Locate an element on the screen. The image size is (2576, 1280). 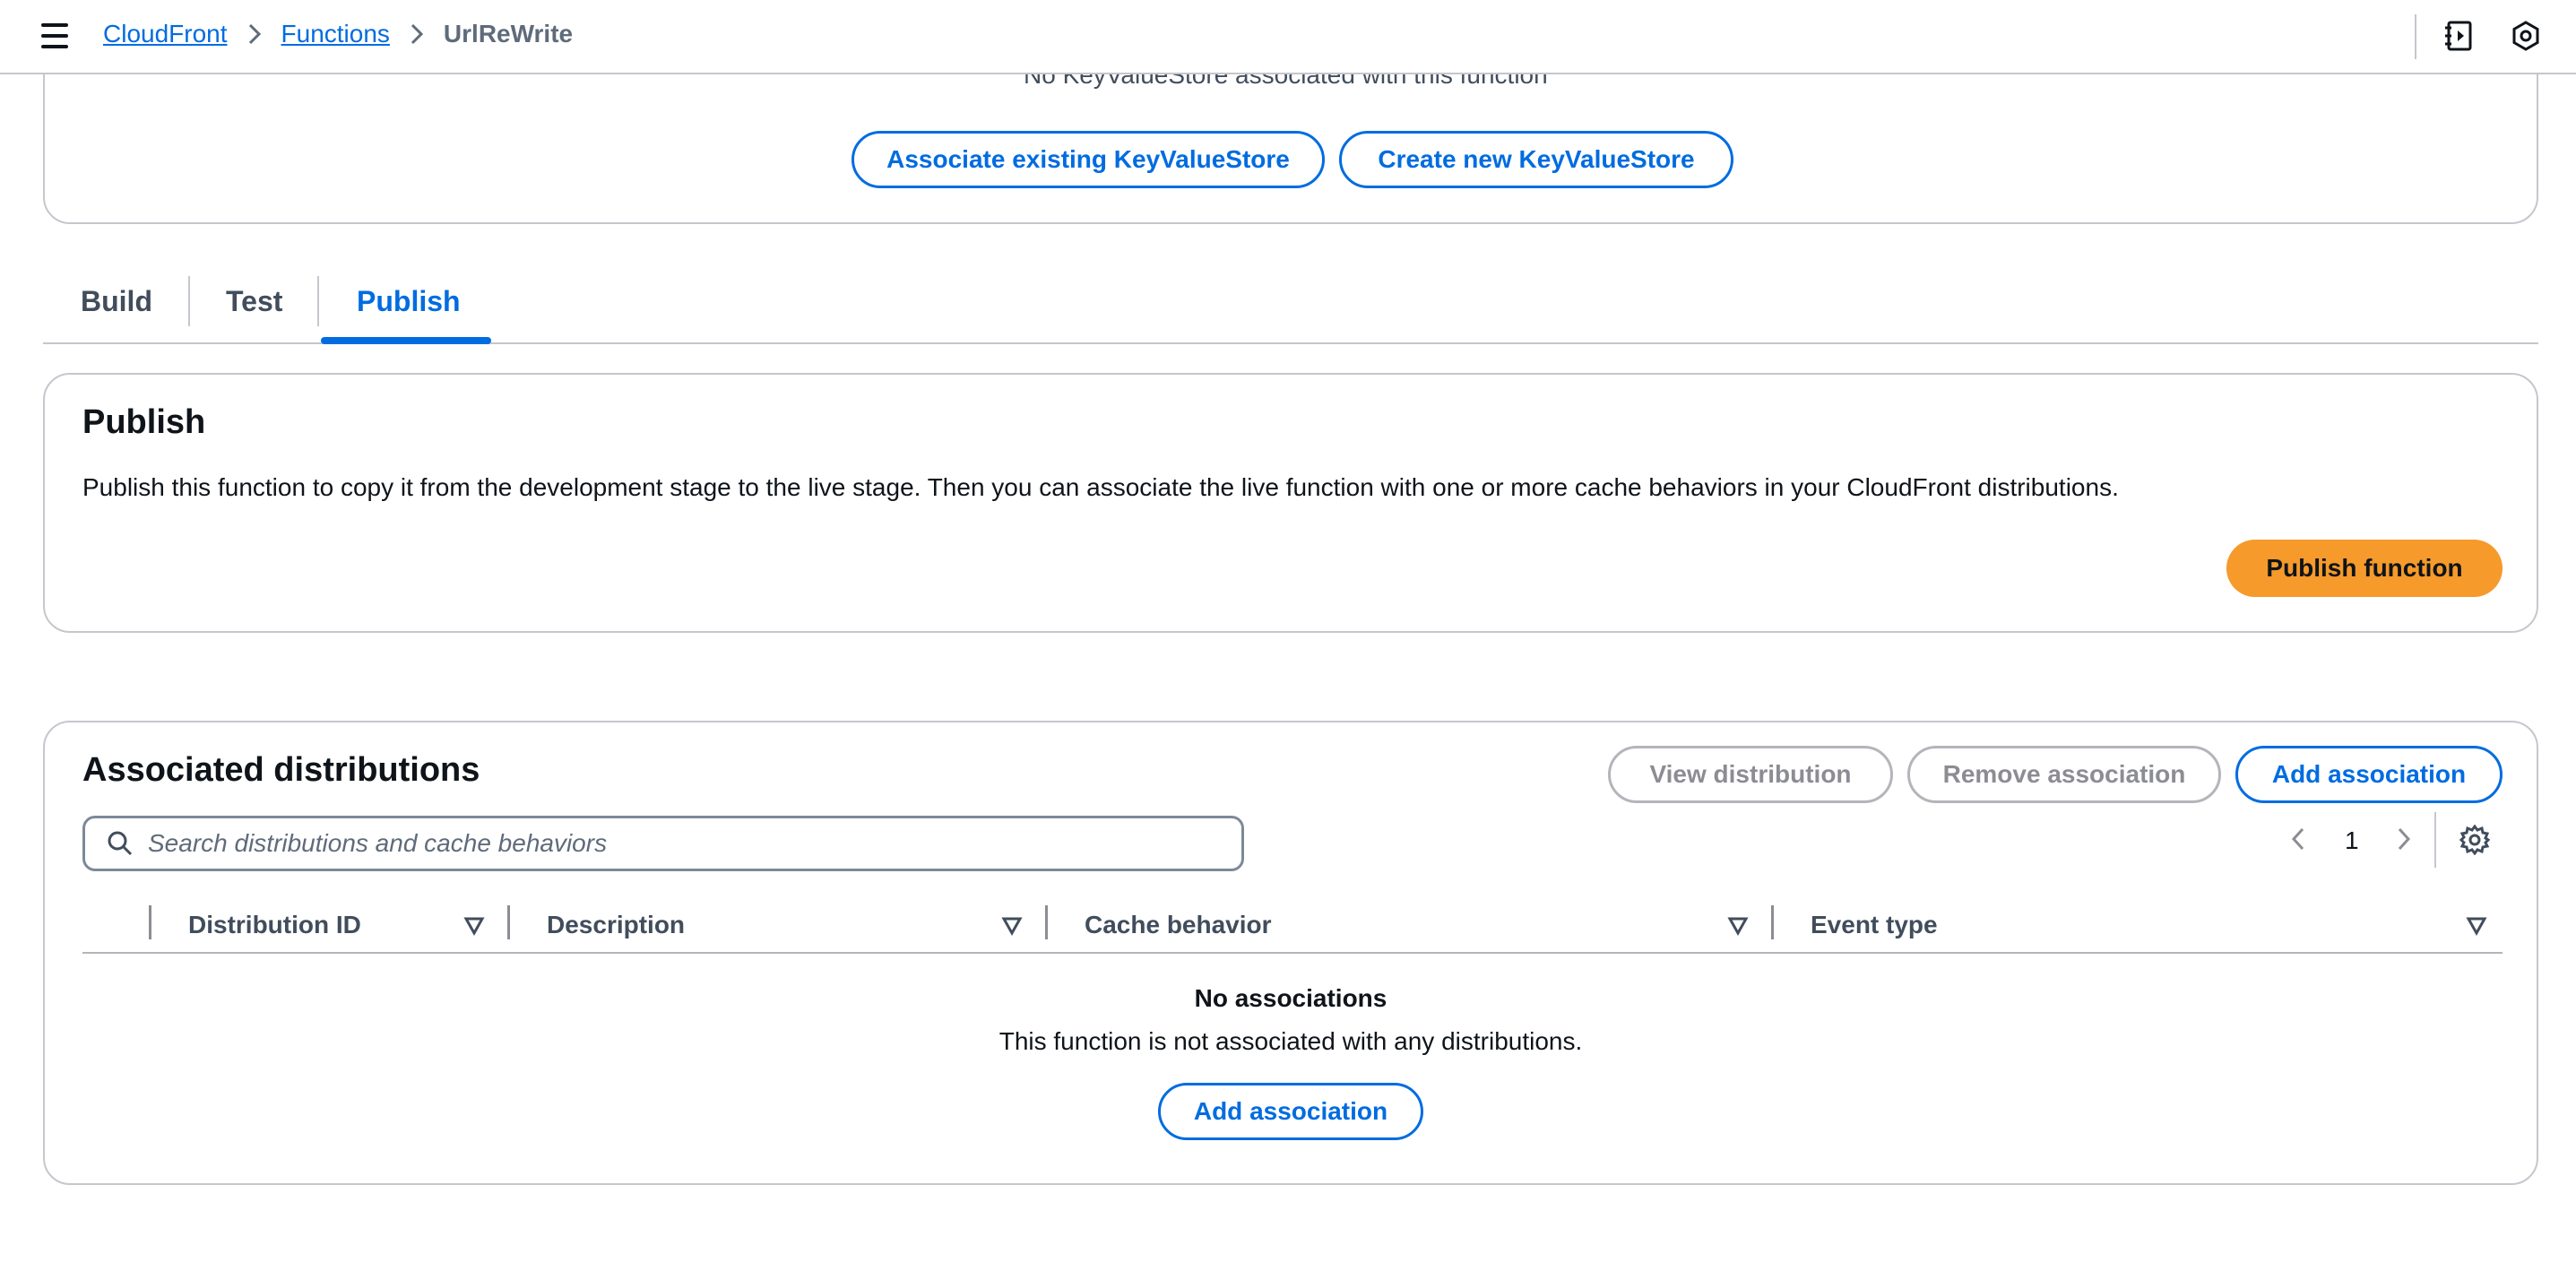
settings-hex-icon is located at coordinates (2526, 36).